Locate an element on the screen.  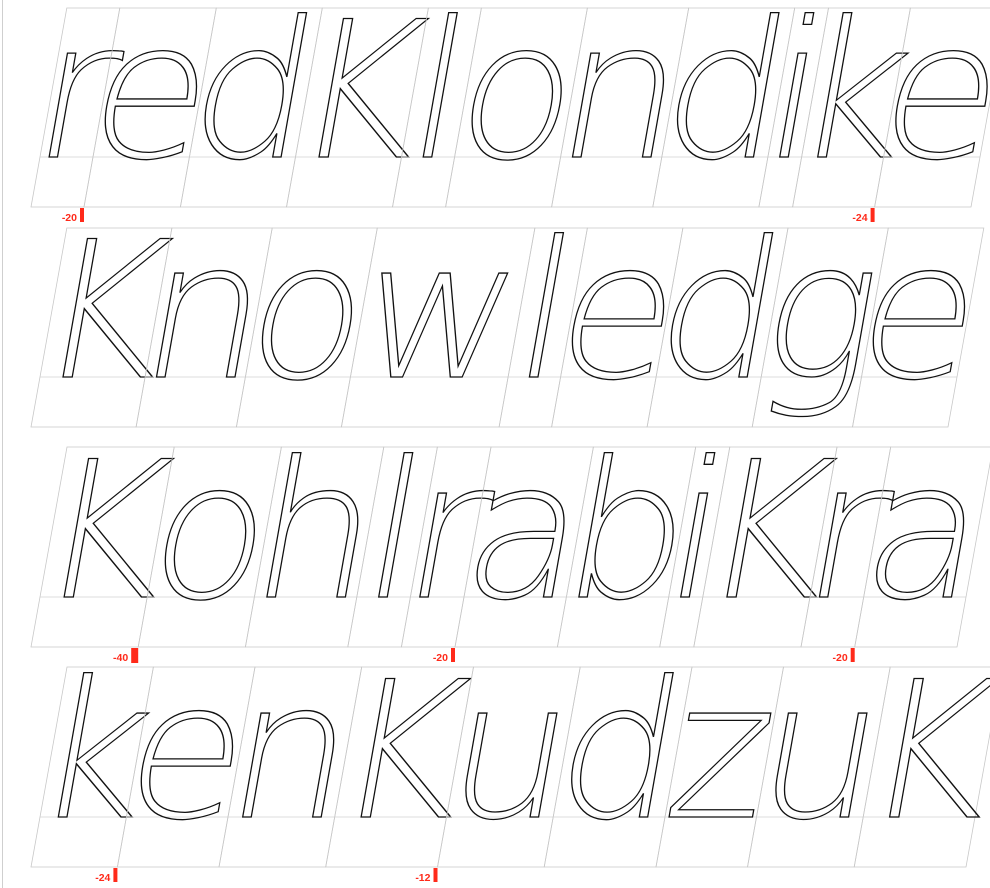
kern-value: -24 is located at coordinates (102, 878).